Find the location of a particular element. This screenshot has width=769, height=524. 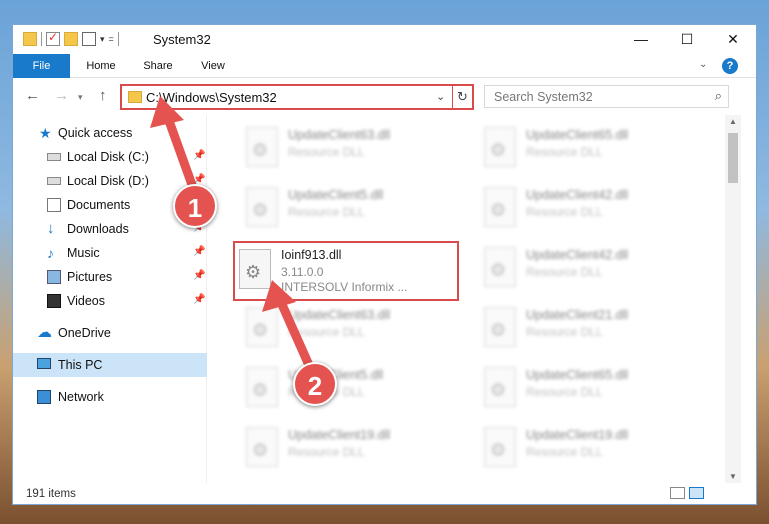

search-placeholder: Search System32 is located at coordinates (543, 97).